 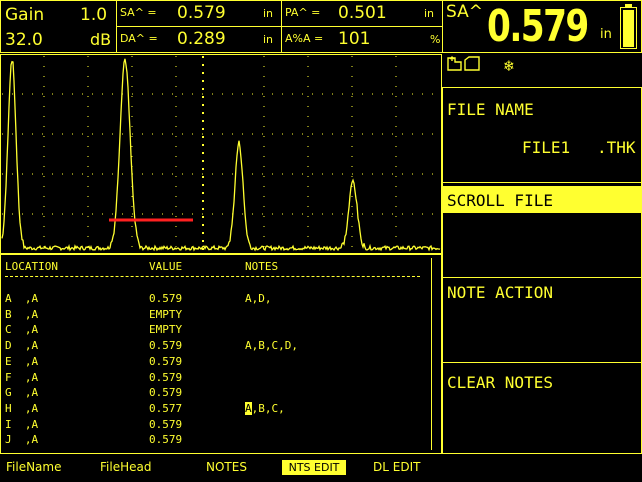 What do you see at coordinates (542, 320) in the screenshot?
I see `note-action-button: NOTE ACTION` at bounding box center [542, 320].